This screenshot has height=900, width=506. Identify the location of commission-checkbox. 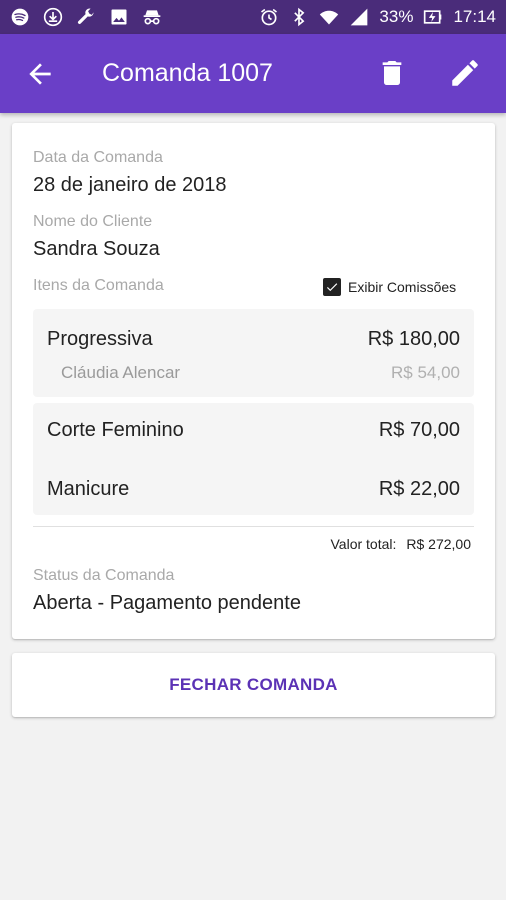
(332, 287).